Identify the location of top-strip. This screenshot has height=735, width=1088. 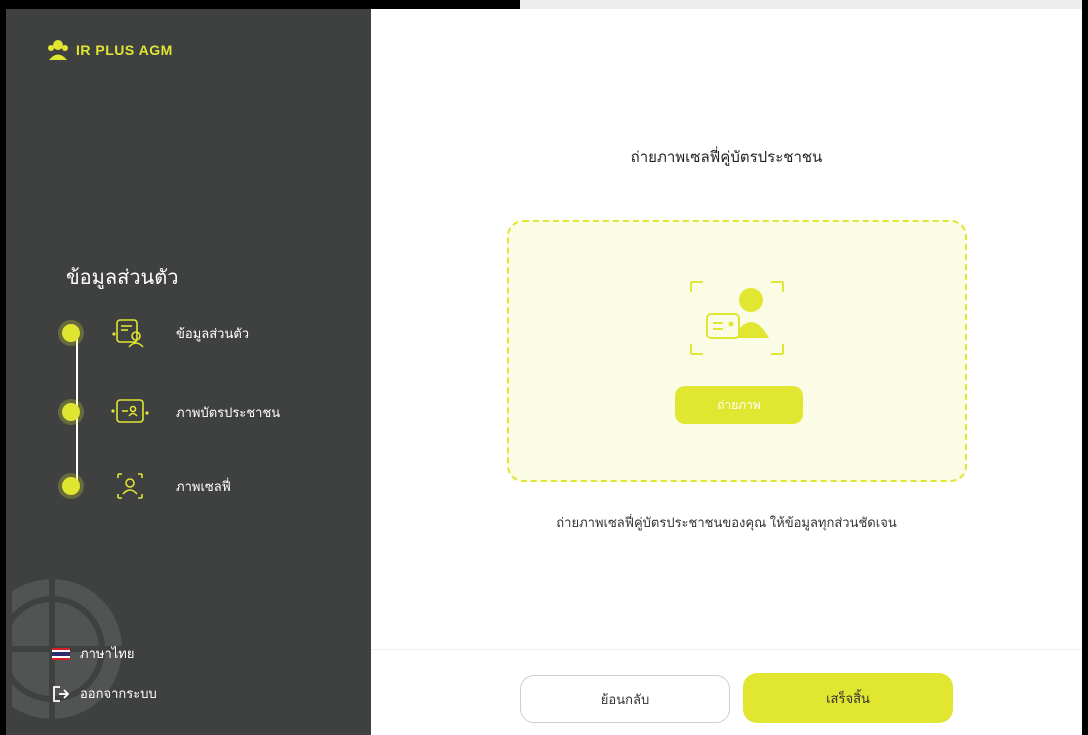
(260, 4).